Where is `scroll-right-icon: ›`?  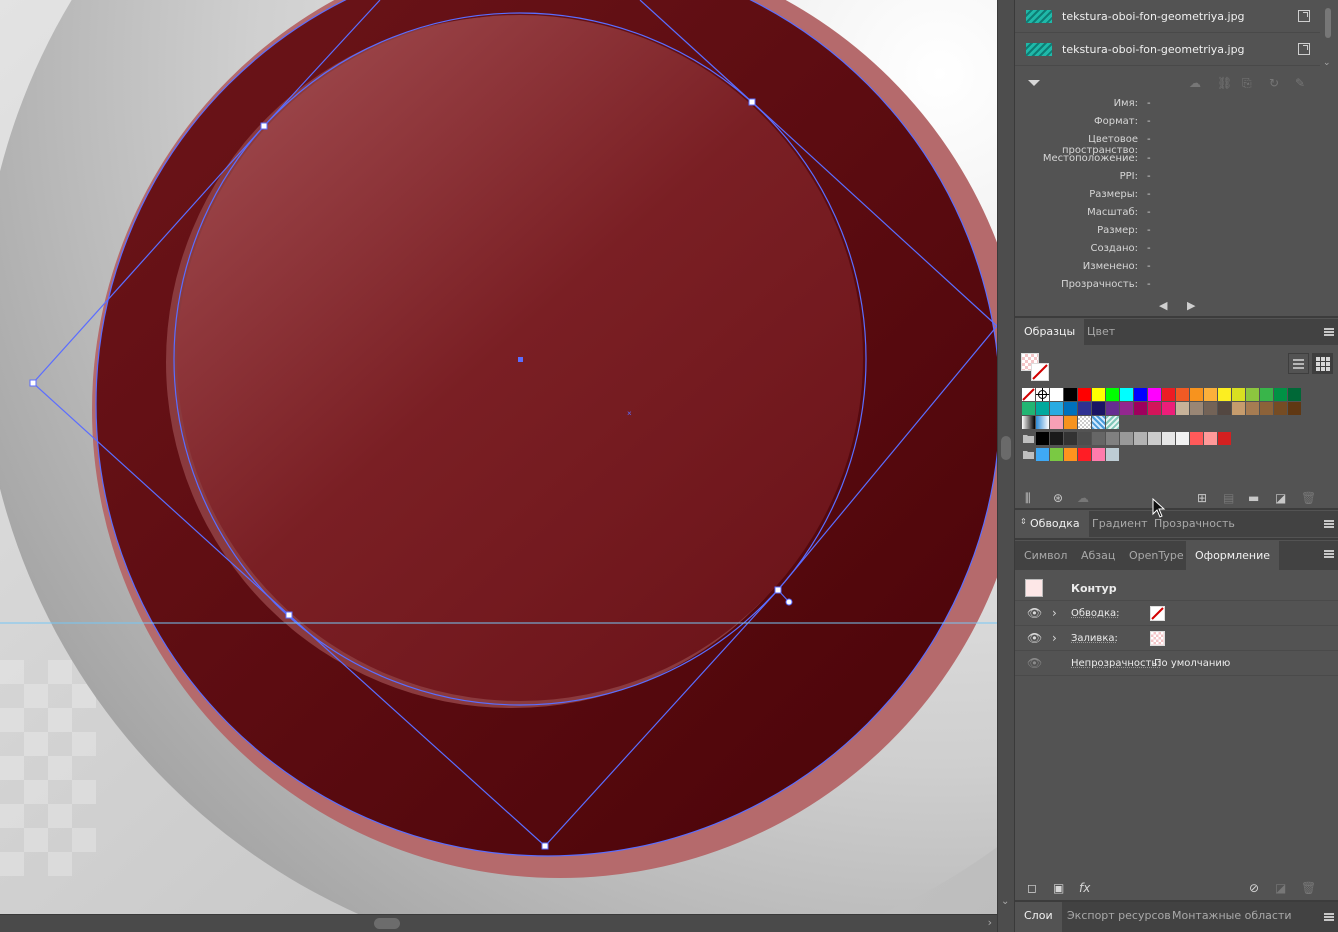 scroll-right-icon: › is located at coordinates (990, 922).